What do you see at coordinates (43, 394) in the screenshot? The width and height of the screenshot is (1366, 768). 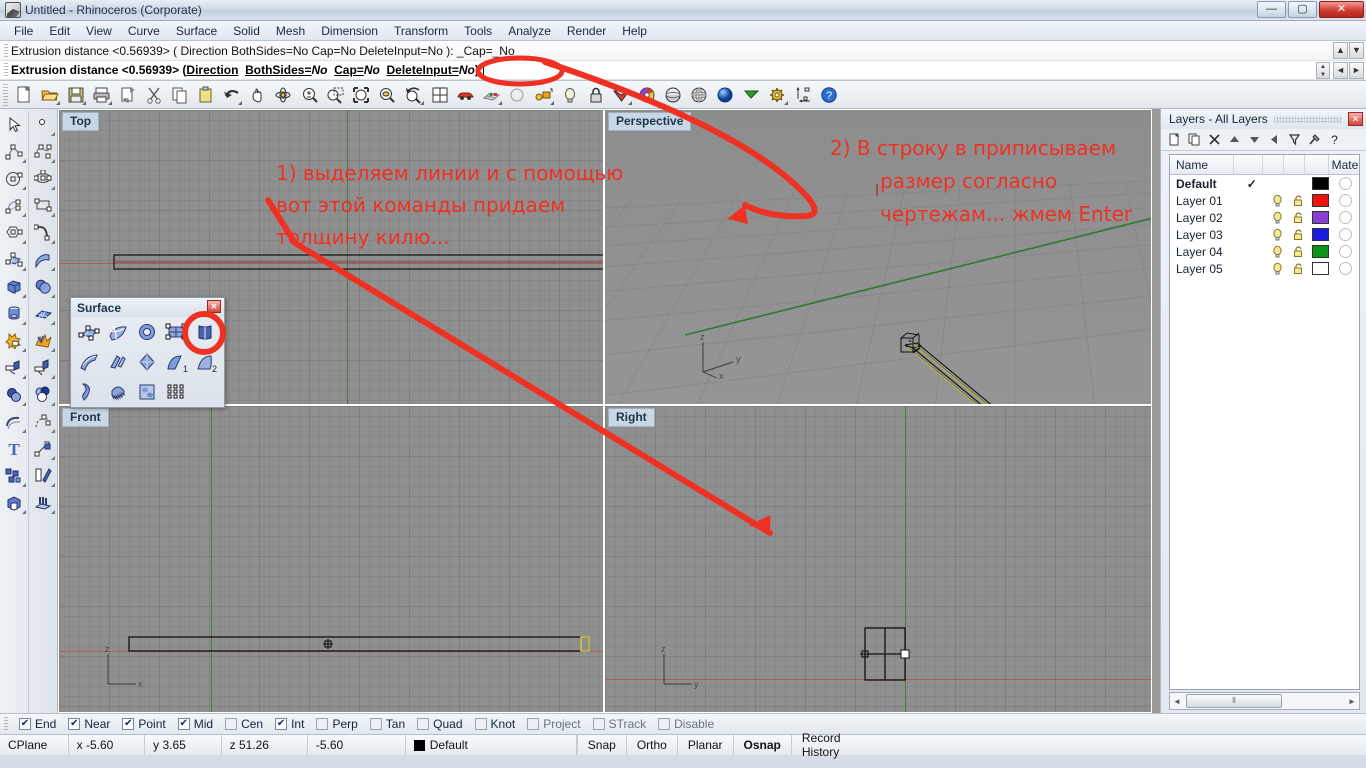 I see `boolean-intersection-icon` at bounding box center [43, 394].